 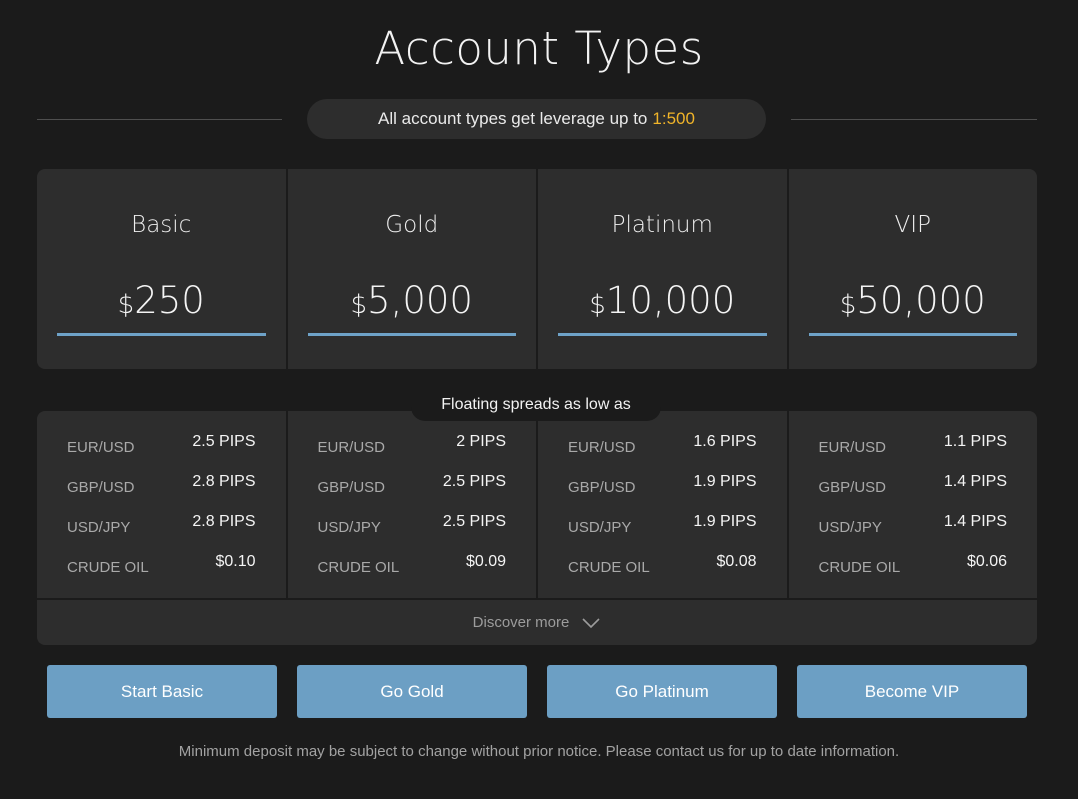 What do you see at coordinates (235, 561) in the screenshot?
I see `spread-value: $0.10` at bounding box center [235, 561].